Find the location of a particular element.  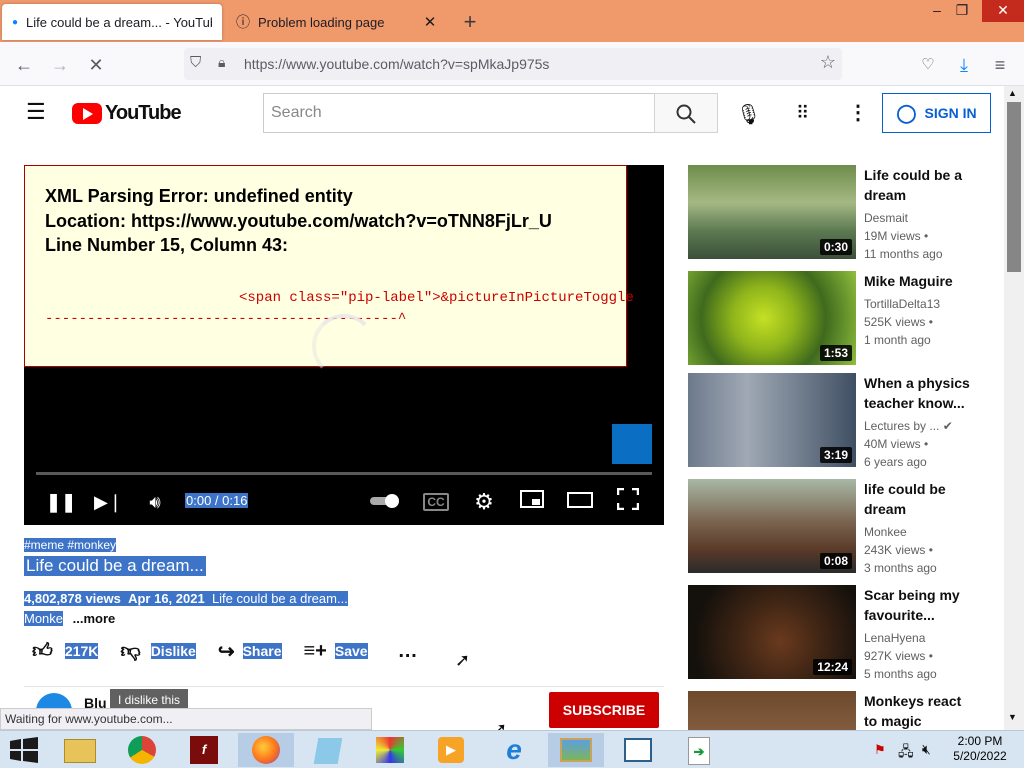

flash-icon: f is located at coordinates (204, 750).